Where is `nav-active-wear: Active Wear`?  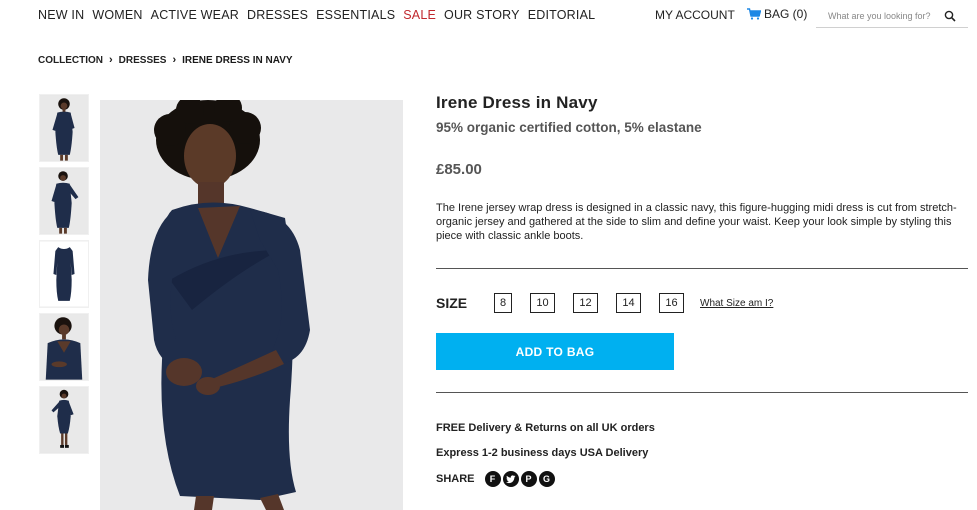 nav-active-wear: Active Wear is located at coordinates (195, 15).